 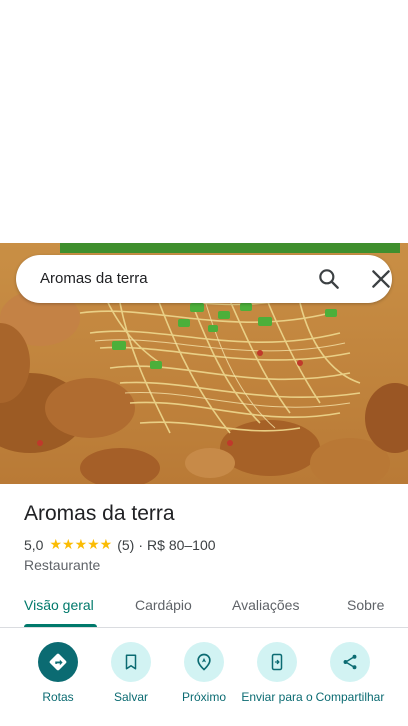 I want to click on send-to-phone-button: Enviar para o, so click(x=277, y=673).